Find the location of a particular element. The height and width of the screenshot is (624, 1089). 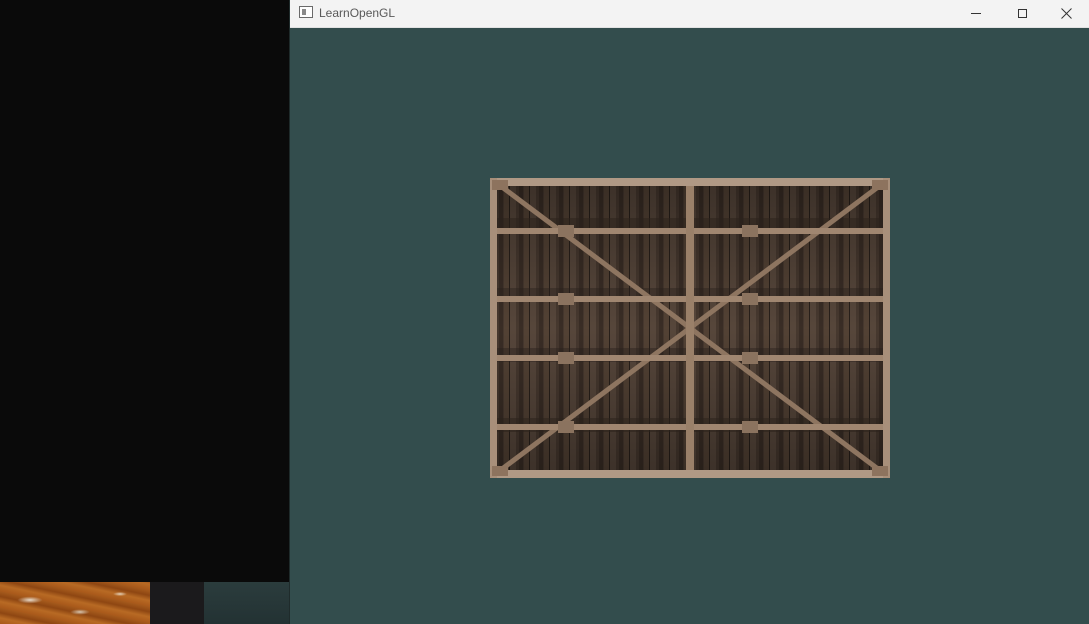

title-bar: LearnOpenGL is located at coordinates (689, 14).